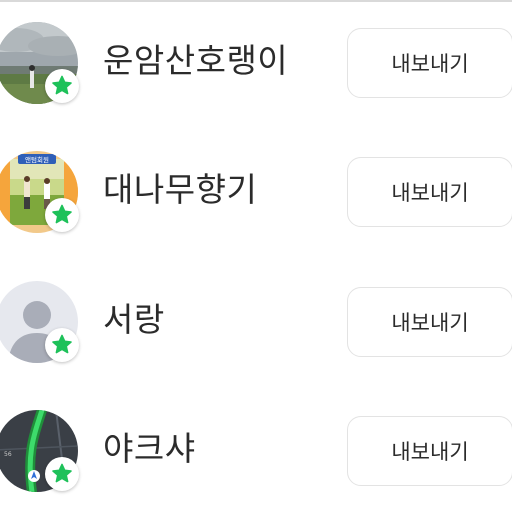 The width and height of the screenshot is (512, 512). What do you see at coordinates (37, 159) in the screenshot?
I see `golf-banner-text: 앤텀회원` at bounding box center [37, 159].